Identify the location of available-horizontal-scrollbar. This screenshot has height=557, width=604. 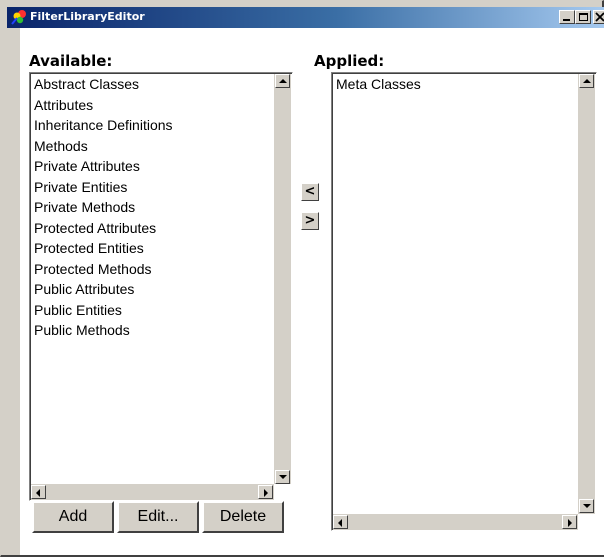
(152, 492).